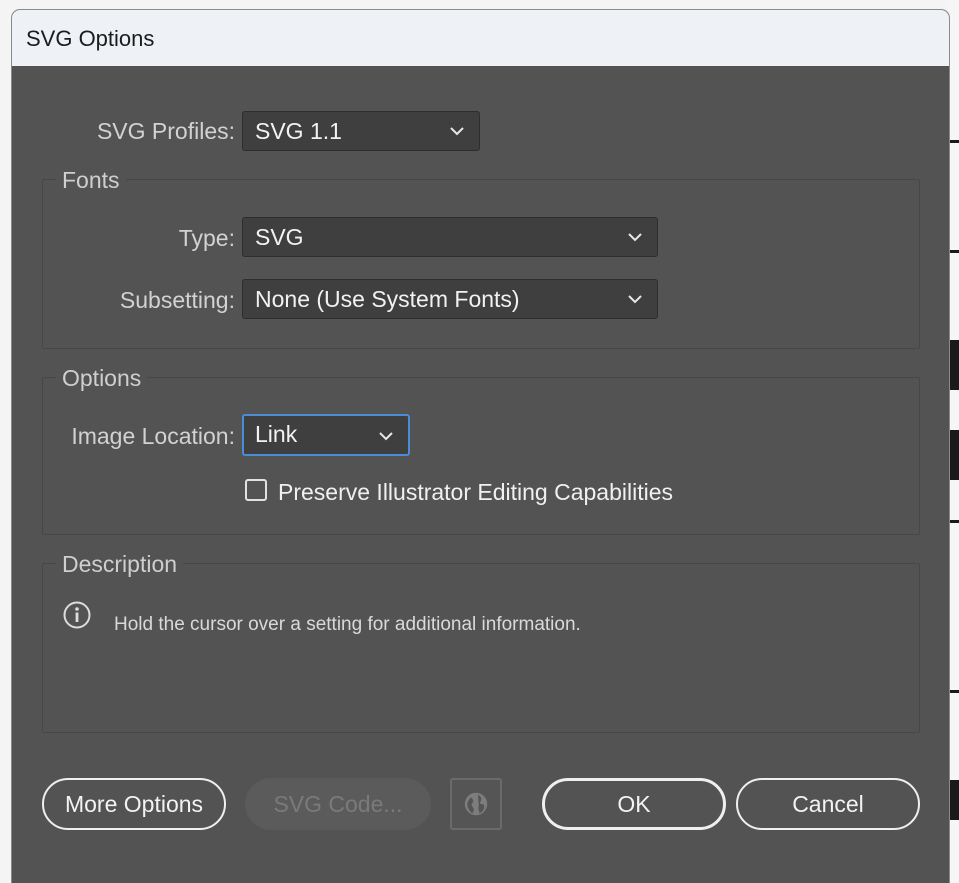 Image resolution: width=959 pixels, height=883 pixels. I want to click on description-group-title: Description, so click(120, 564).